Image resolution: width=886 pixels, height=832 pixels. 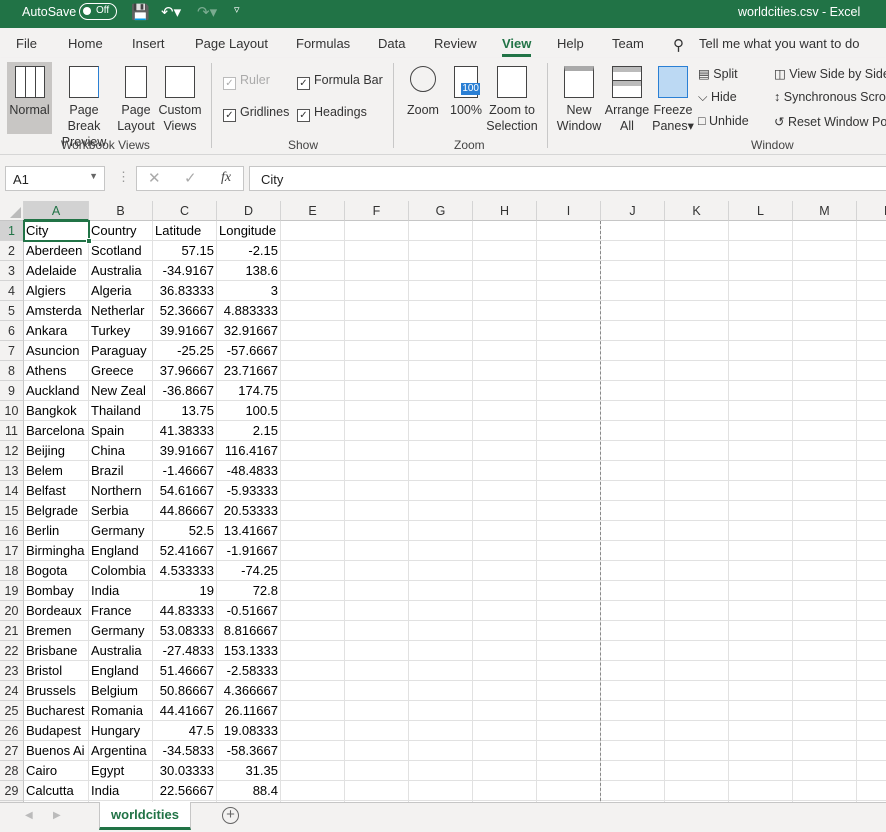 What do you see at coordinates (249, 751) in the screenshot?
I see `cell: -58.3667` at bounding box center [249, 751].